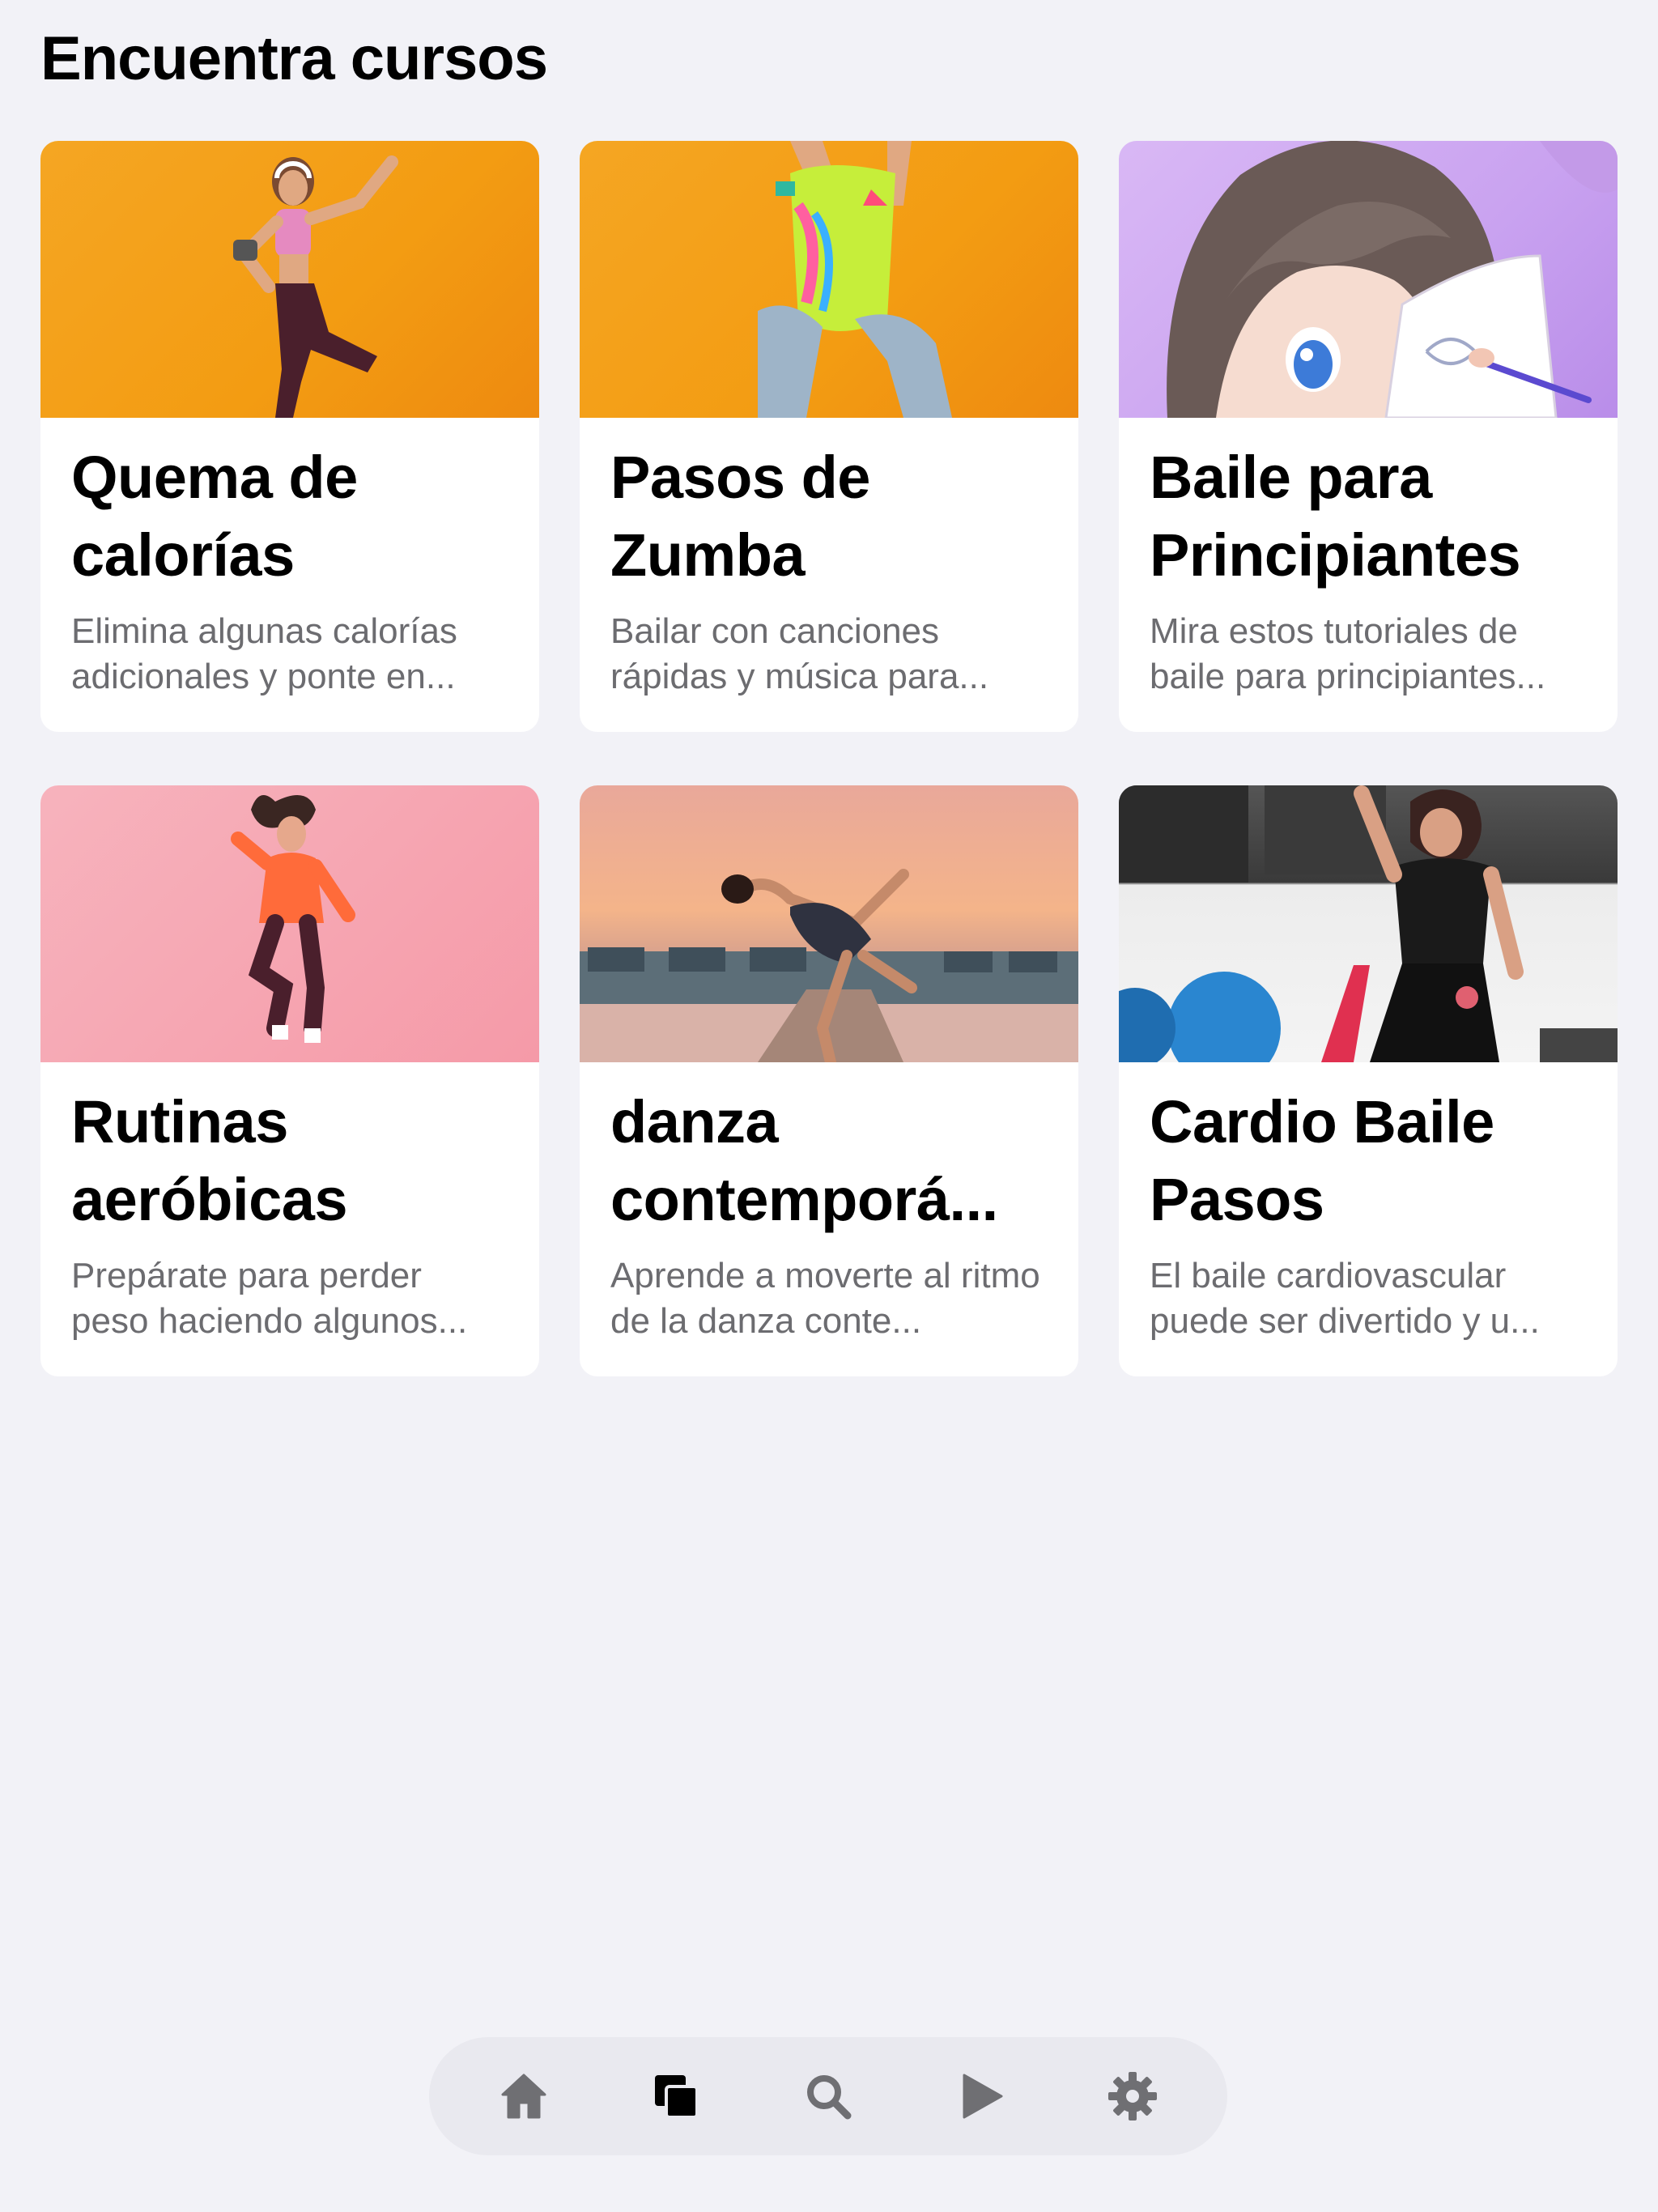 The image size is (1658, 2212). Describe the element at coordinates (1322, 1161) in the screenshot. I see `course-title: Cardio Baile Pasos` at that location.